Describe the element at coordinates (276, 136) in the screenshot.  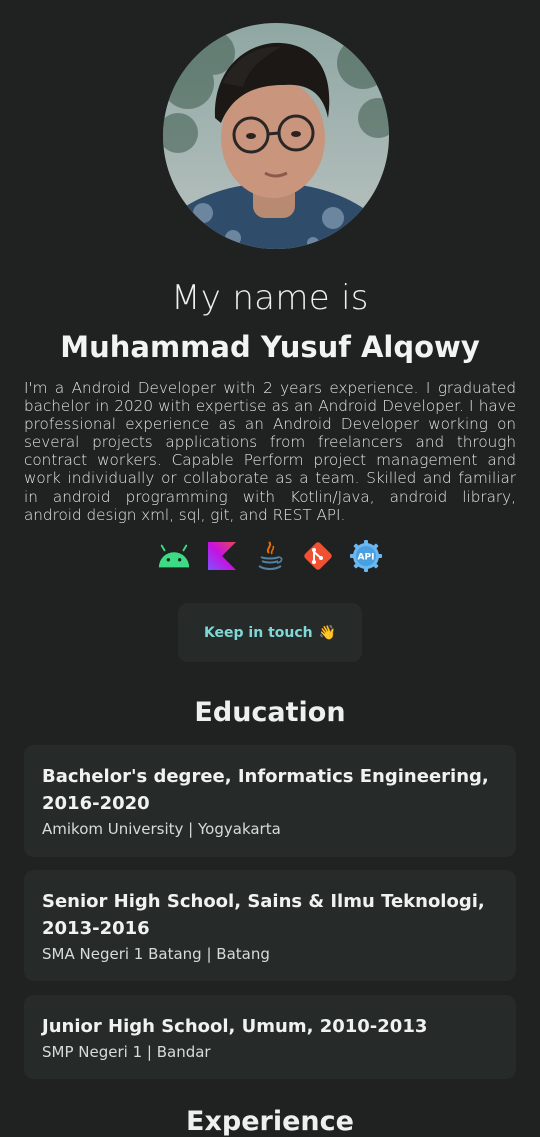
I see `profile-avatar` at that location.